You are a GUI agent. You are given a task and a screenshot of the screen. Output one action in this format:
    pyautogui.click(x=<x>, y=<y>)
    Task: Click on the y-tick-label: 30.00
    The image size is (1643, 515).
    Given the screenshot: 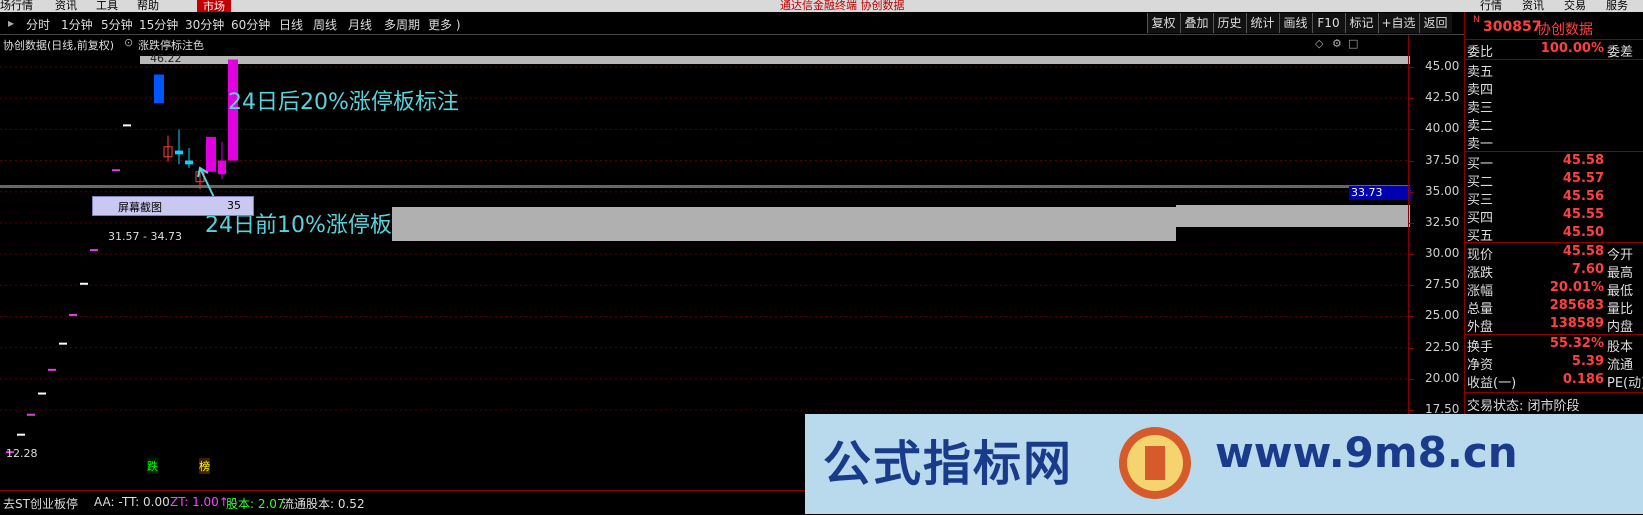 What is the action you would take?
    pyautogui.click(x=1442, y=253)
    